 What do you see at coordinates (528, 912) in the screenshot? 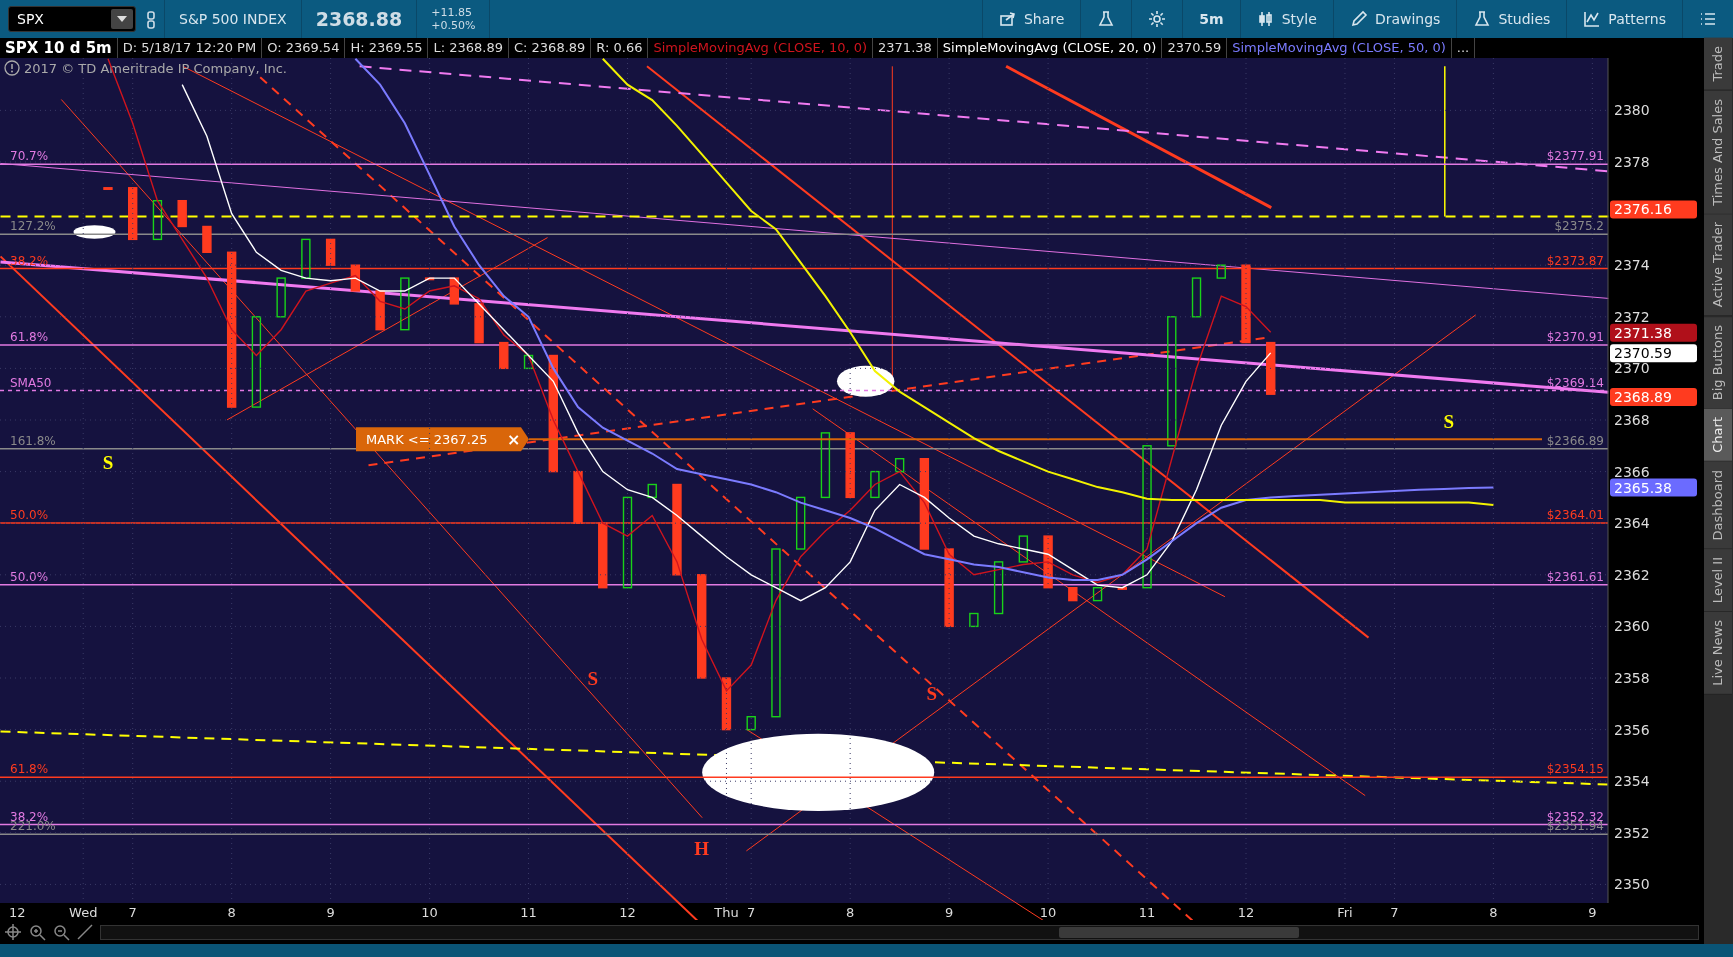
I see `axis-label: 11` at bounding box center [528, 912].